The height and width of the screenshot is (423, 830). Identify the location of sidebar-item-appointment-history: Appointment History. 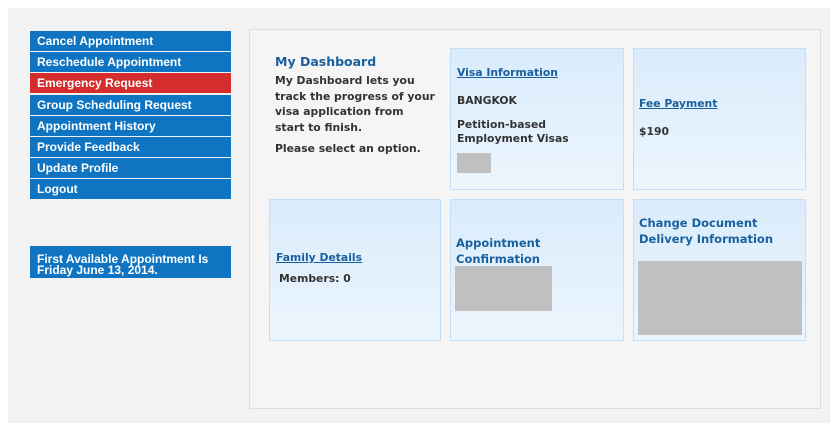
(130, 125).